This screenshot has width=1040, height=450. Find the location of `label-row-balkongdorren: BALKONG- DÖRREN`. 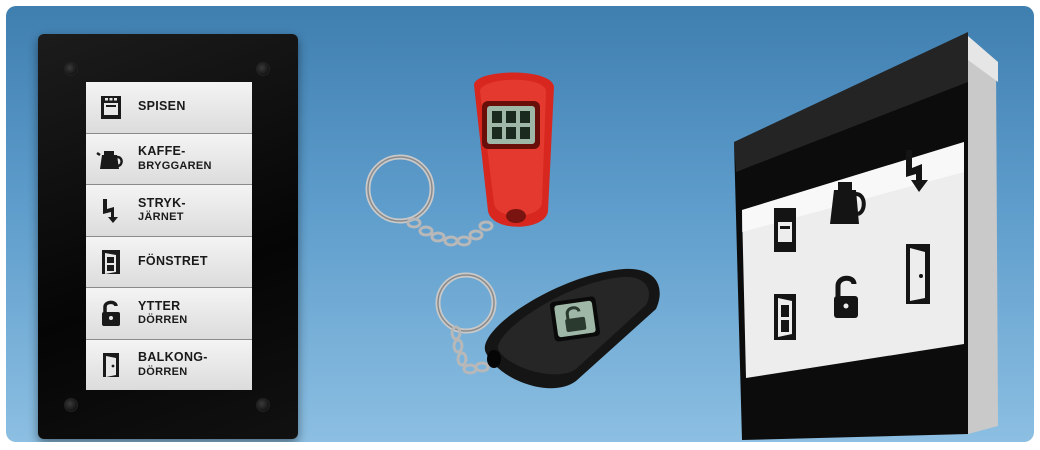

label-row-balkongdorren: BALKONG- DÖRREN is located at coordinates (169, 364).